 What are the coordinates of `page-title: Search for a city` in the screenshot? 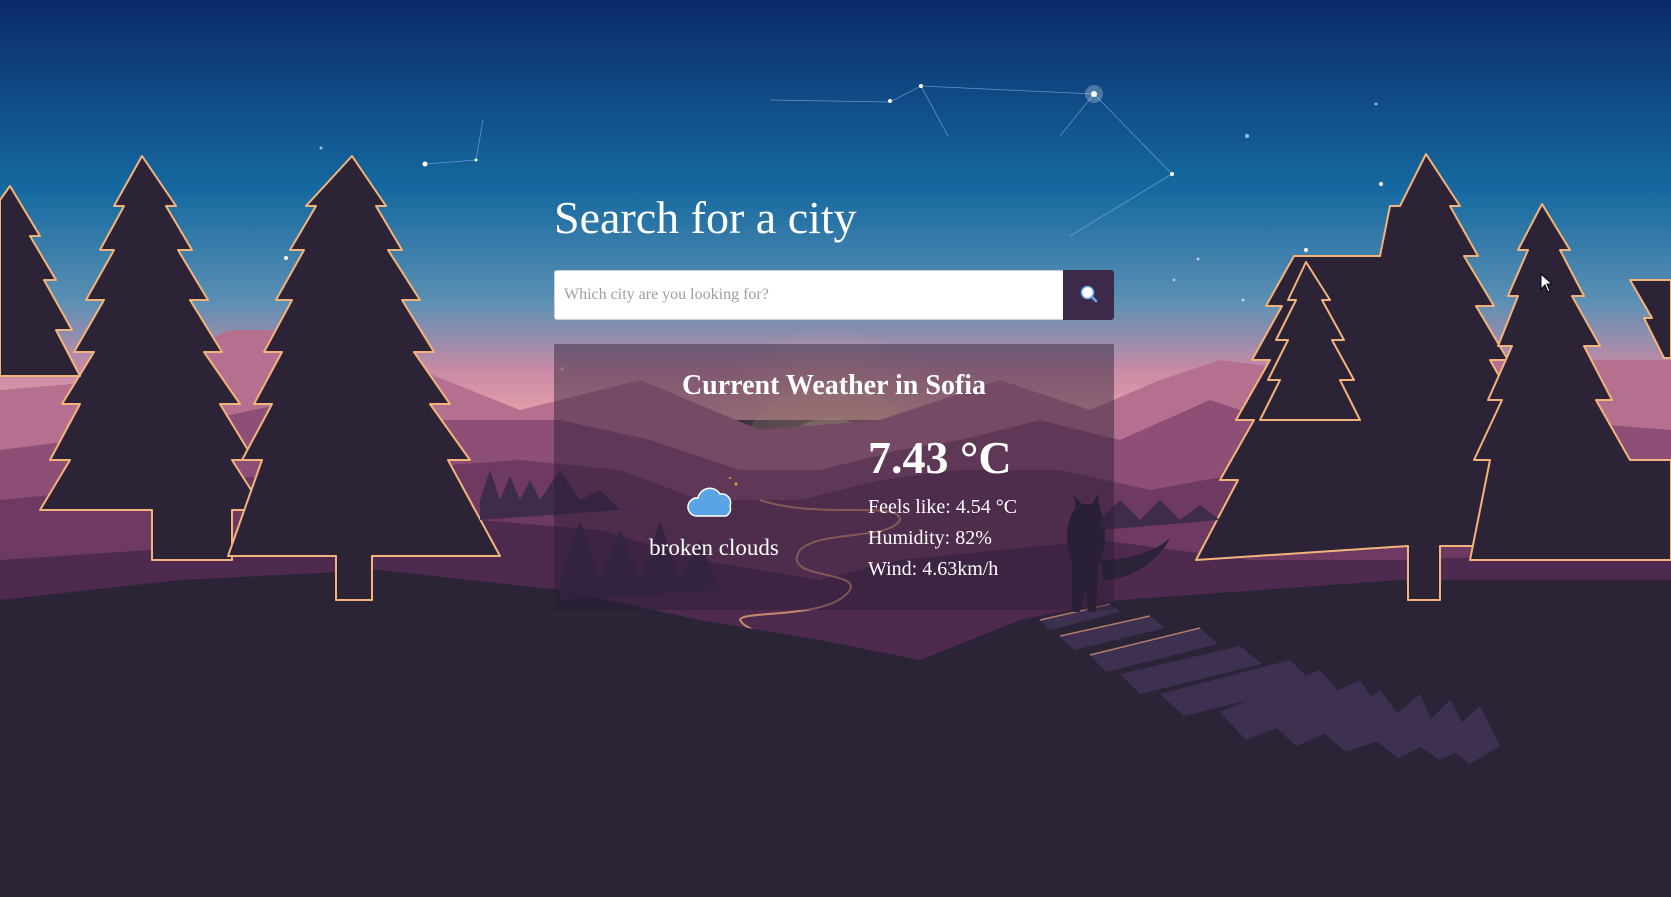 It's located at (705, 217).